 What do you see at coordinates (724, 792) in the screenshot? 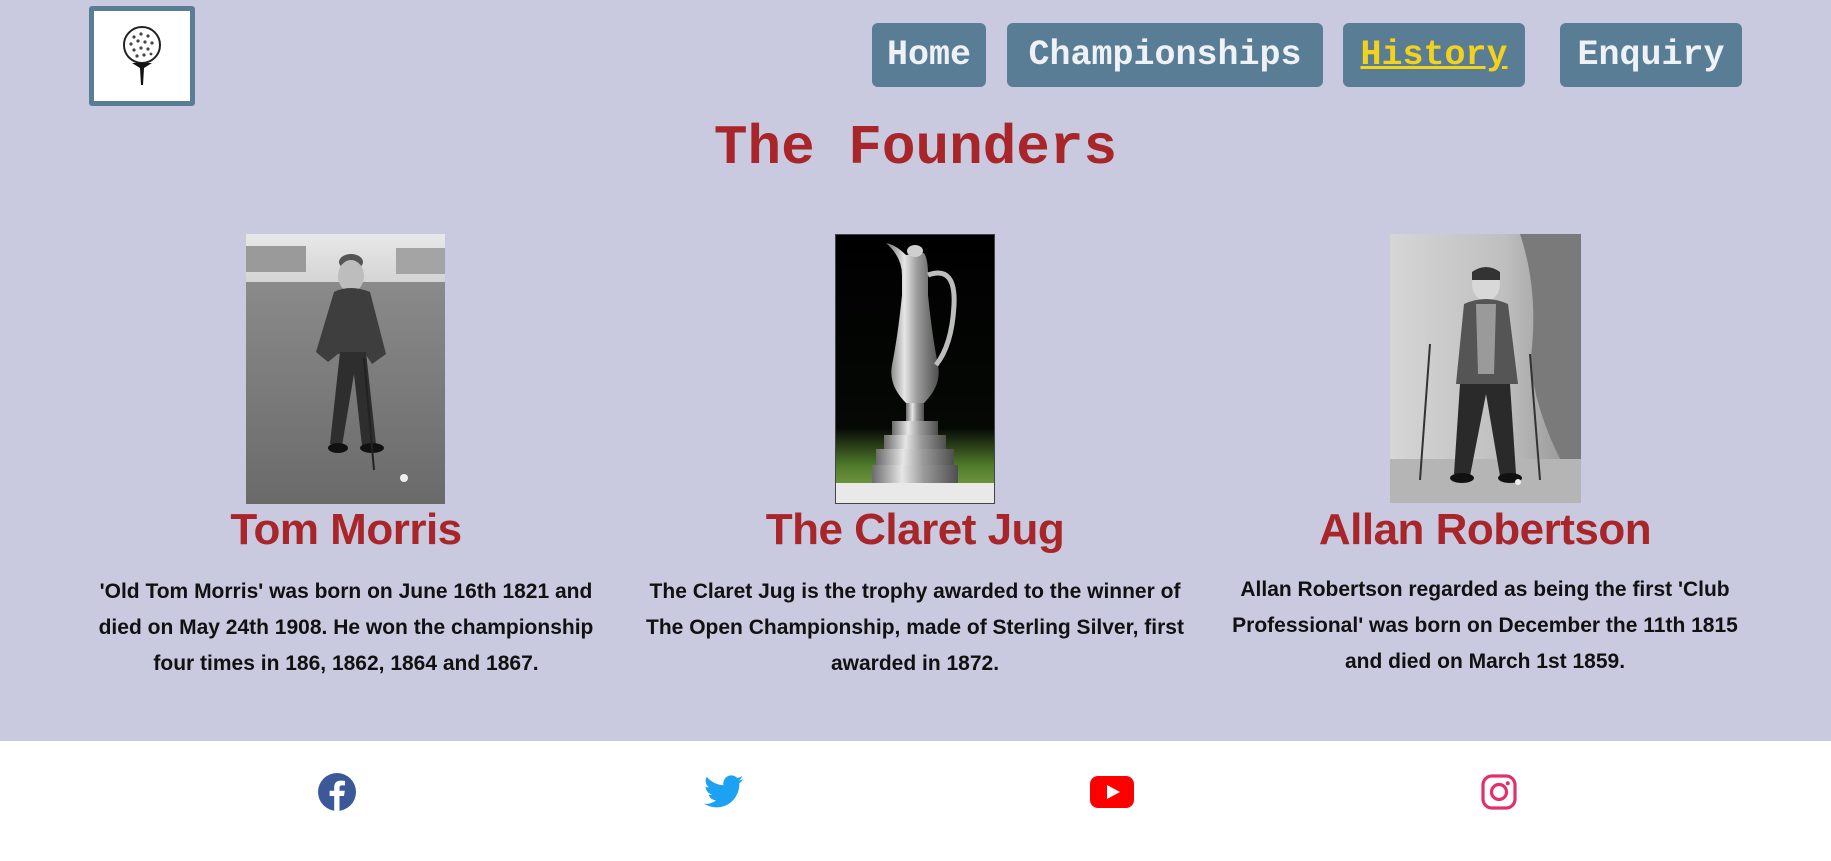
I see `twitter-icon` at bounding box center [724, 792].